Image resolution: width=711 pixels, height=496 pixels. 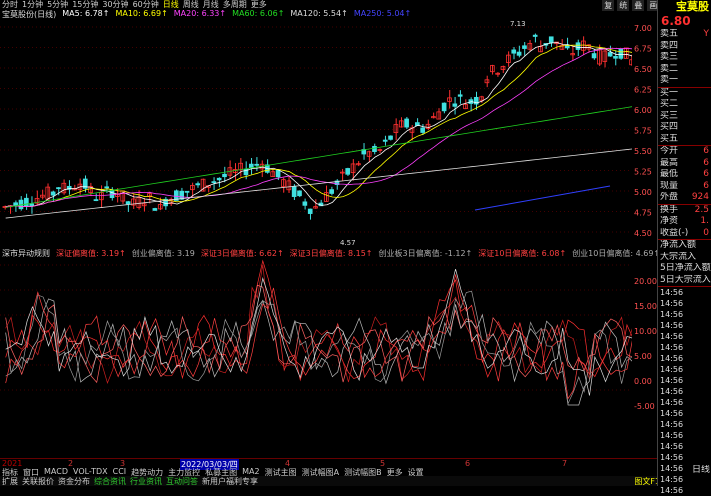 I want to click on indicator-tab: MA2, so click(x=250, y=471).